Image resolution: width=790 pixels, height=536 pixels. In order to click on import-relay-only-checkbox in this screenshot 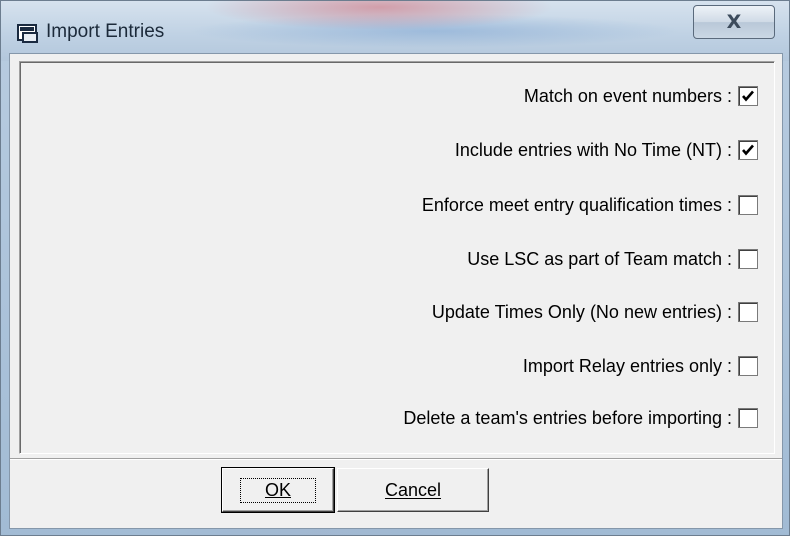, I will do `click(748, 366)`.